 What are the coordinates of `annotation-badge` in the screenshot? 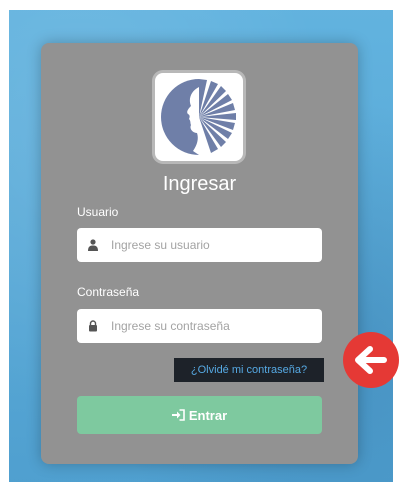 It's located at (371, 360).